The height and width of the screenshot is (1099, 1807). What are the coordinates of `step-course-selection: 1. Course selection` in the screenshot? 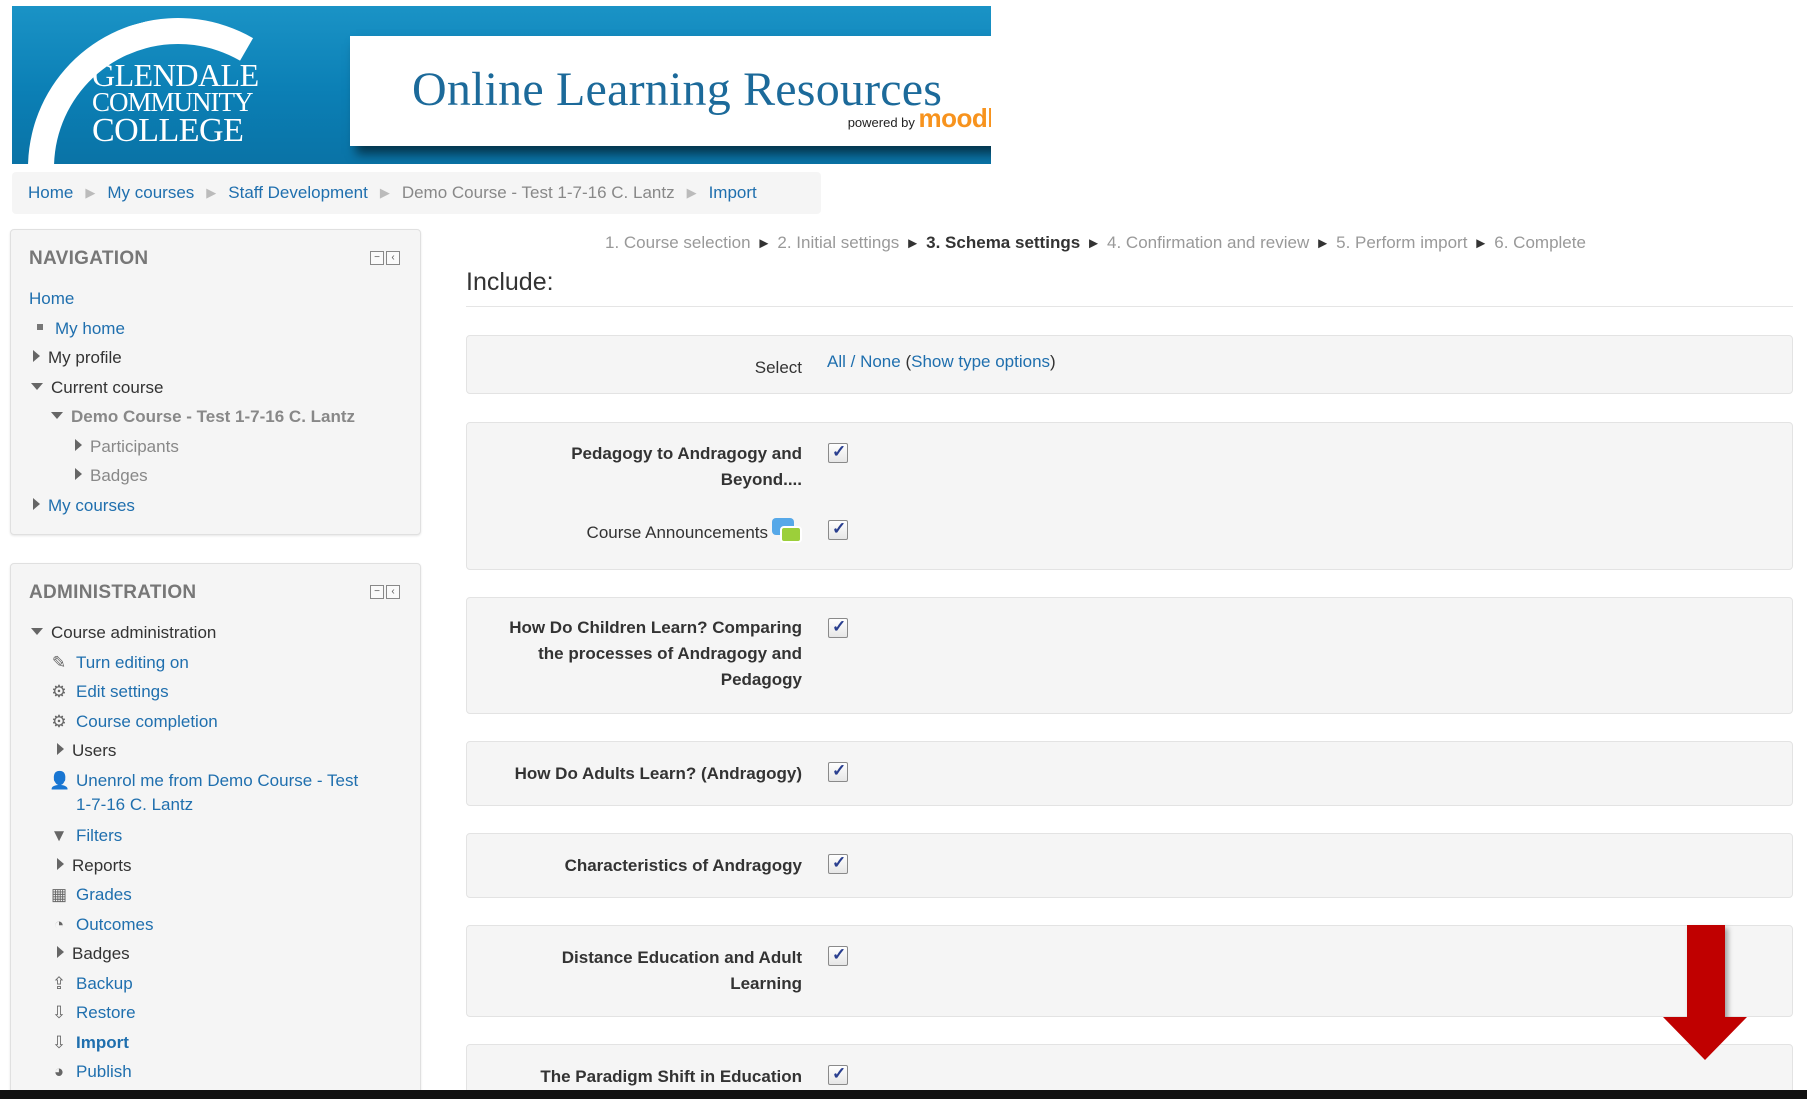 It's located at (678, 242).